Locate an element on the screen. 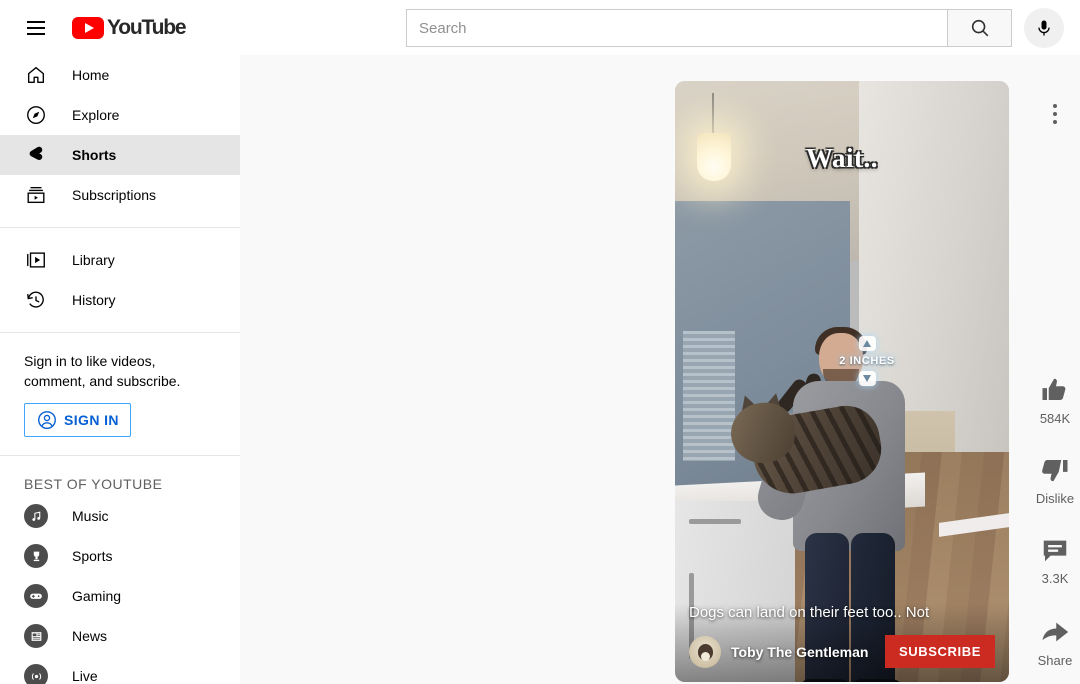 The width and height of the screenshot is (1080, 684). sidebar-item-label: Shorts is located at coordinates (94, 155).